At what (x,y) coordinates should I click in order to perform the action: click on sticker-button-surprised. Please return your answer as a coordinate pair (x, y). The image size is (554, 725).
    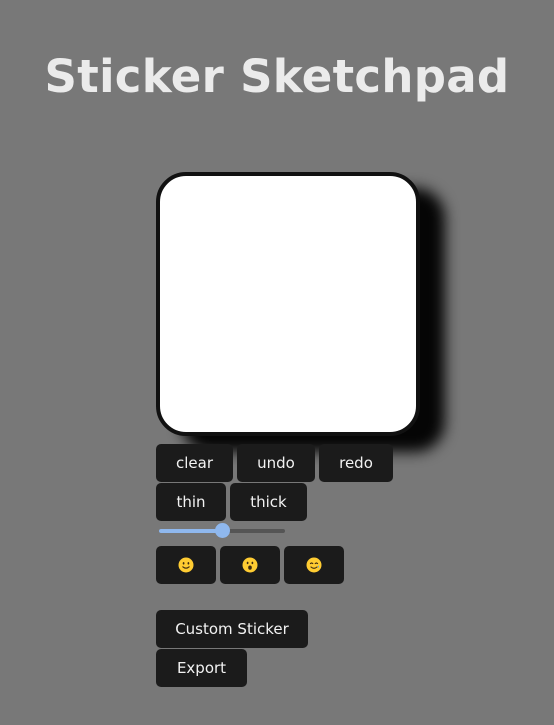
    Looking at the image, I should click on (250, 565).